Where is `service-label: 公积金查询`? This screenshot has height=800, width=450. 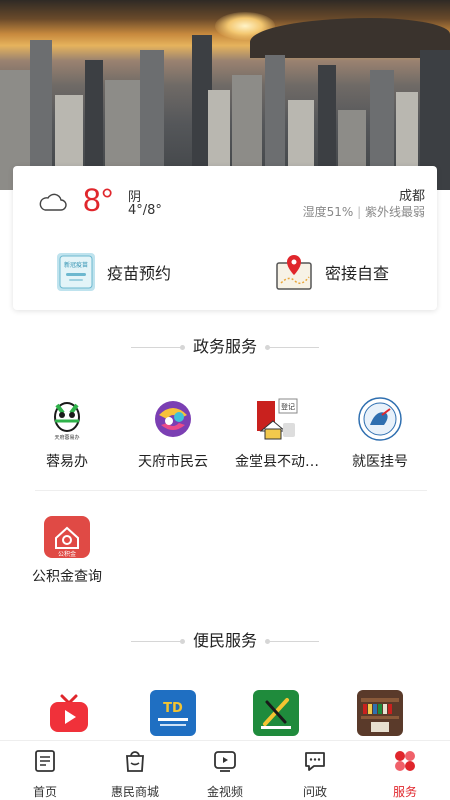
service-label: 公积金查询 is located at coordinates (67, 577).